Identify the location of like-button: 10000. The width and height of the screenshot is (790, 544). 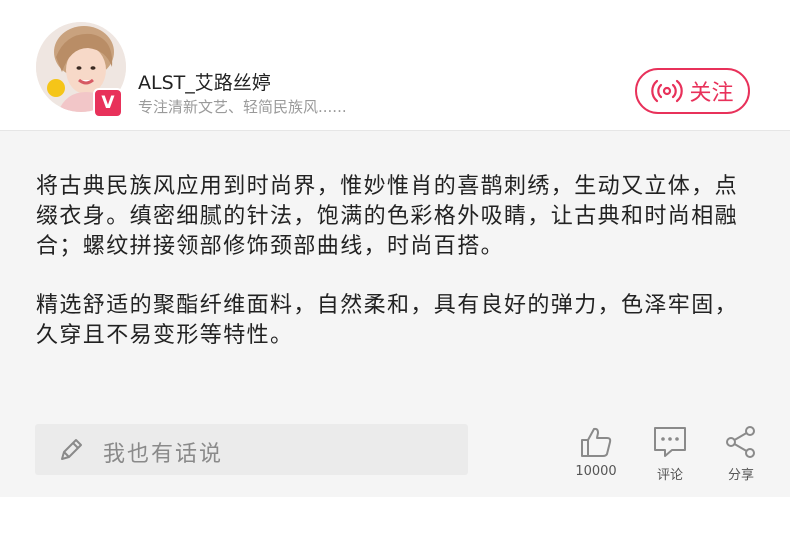
(596, 451).